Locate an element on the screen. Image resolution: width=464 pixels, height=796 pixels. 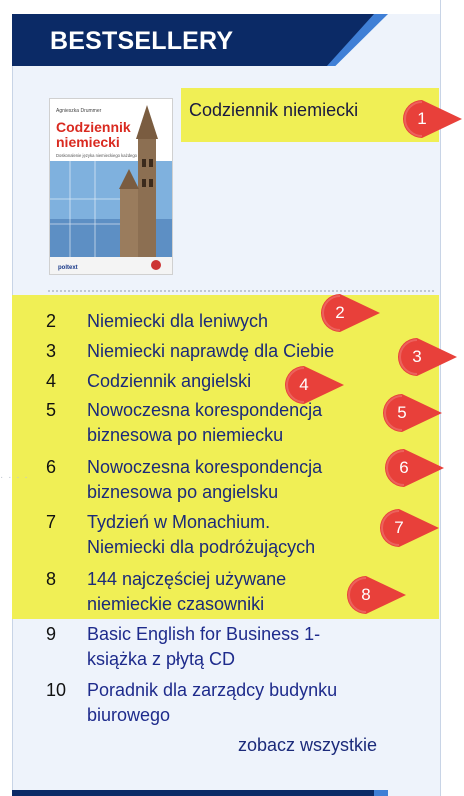
list-item-number: 2 is located at coordinates (51, 321).